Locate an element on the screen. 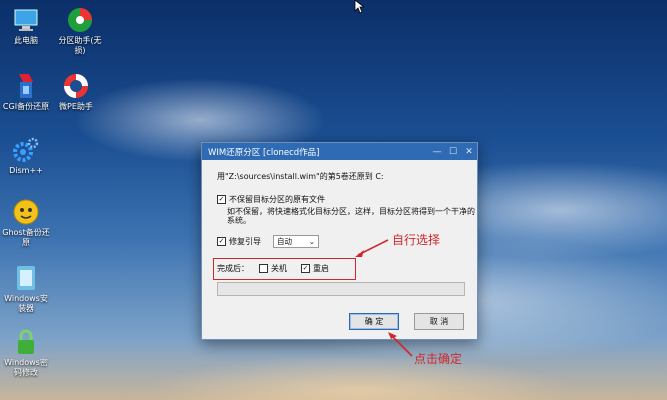 Image resolution: width=667 pixels, height=400 pixels. annotation-arrows is located at coordinates (384, 298).